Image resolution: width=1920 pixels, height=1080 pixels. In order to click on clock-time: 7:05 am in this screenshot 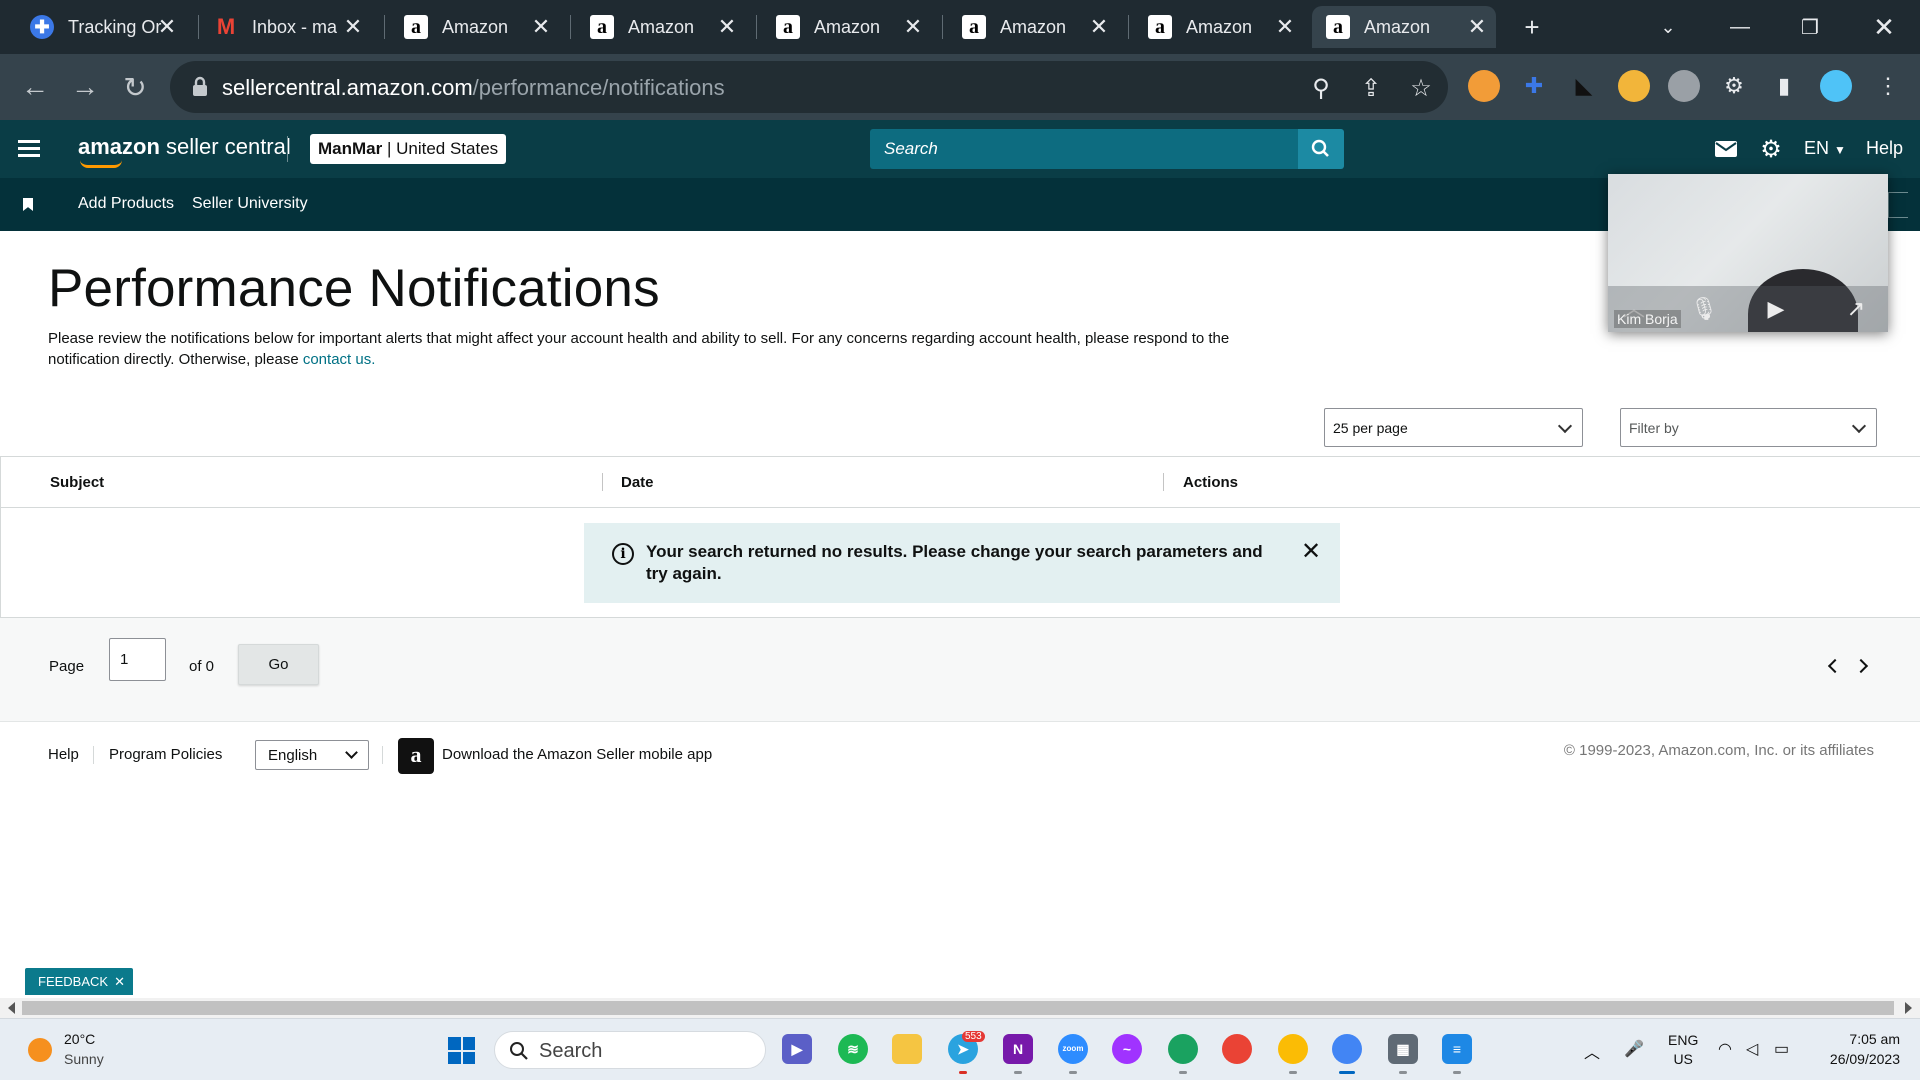, I will do `click(1860, 1039)`.